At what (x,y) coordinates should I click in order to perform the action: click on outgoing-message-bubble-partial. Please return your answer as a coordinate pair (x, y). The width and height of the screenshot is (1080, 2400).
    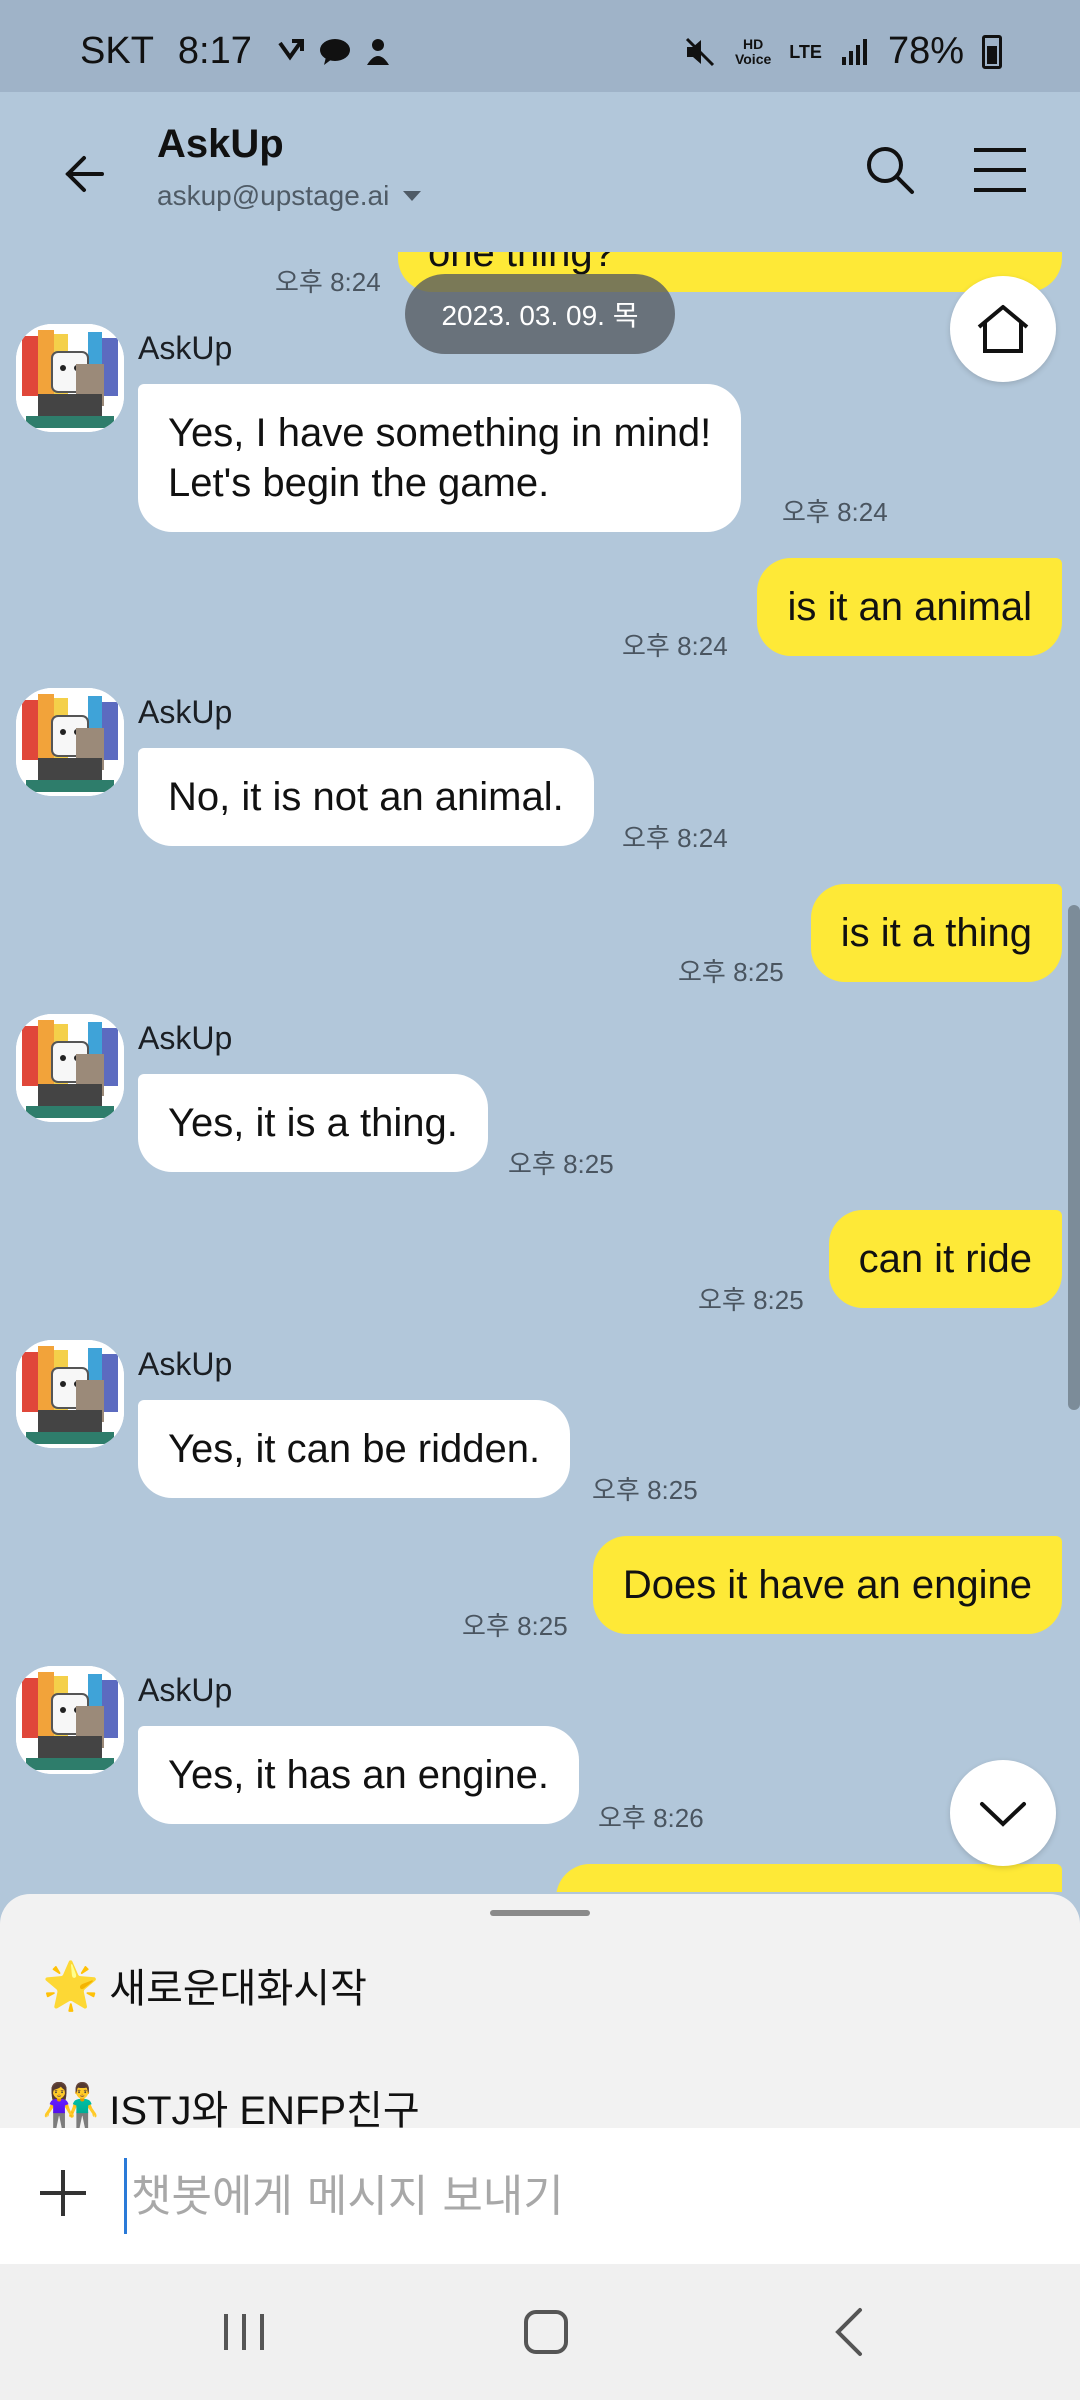
    Looking at the image, I should click on (809, 1878).